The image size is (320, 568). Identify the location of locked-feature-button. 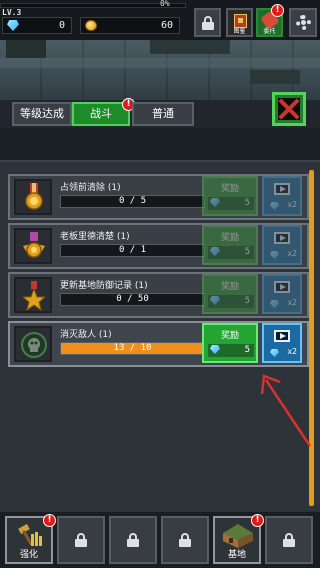
(207, 22).